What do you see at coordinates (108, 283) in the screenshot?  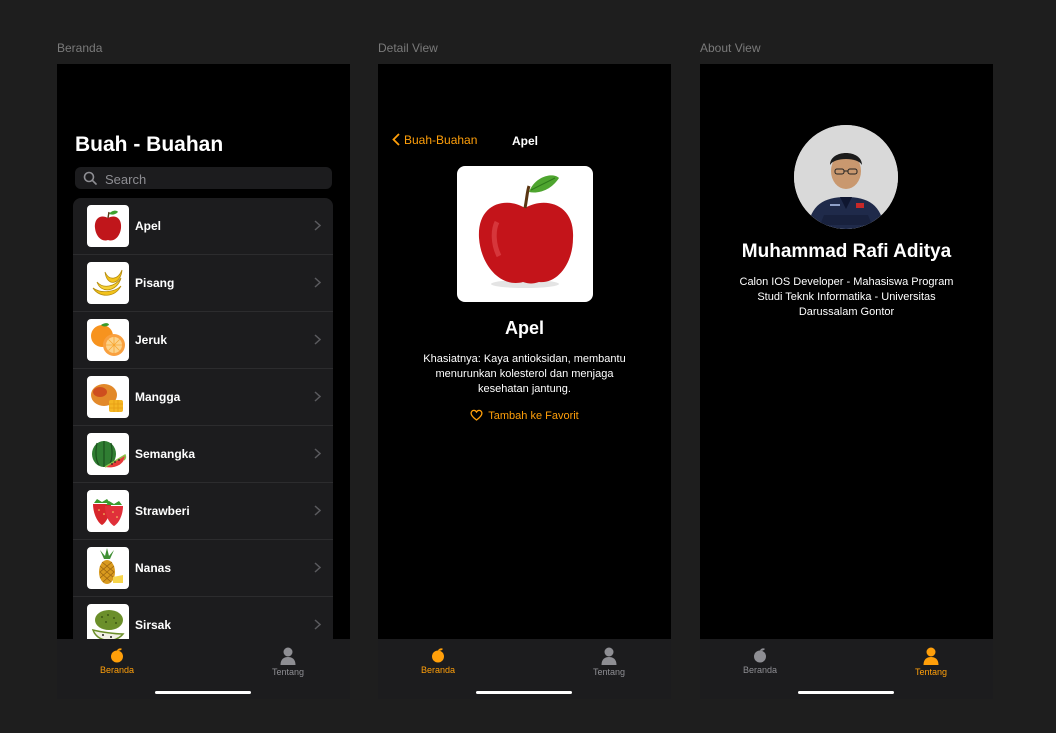 I see `banana-thumbnail` at bounding box center [108, 283].